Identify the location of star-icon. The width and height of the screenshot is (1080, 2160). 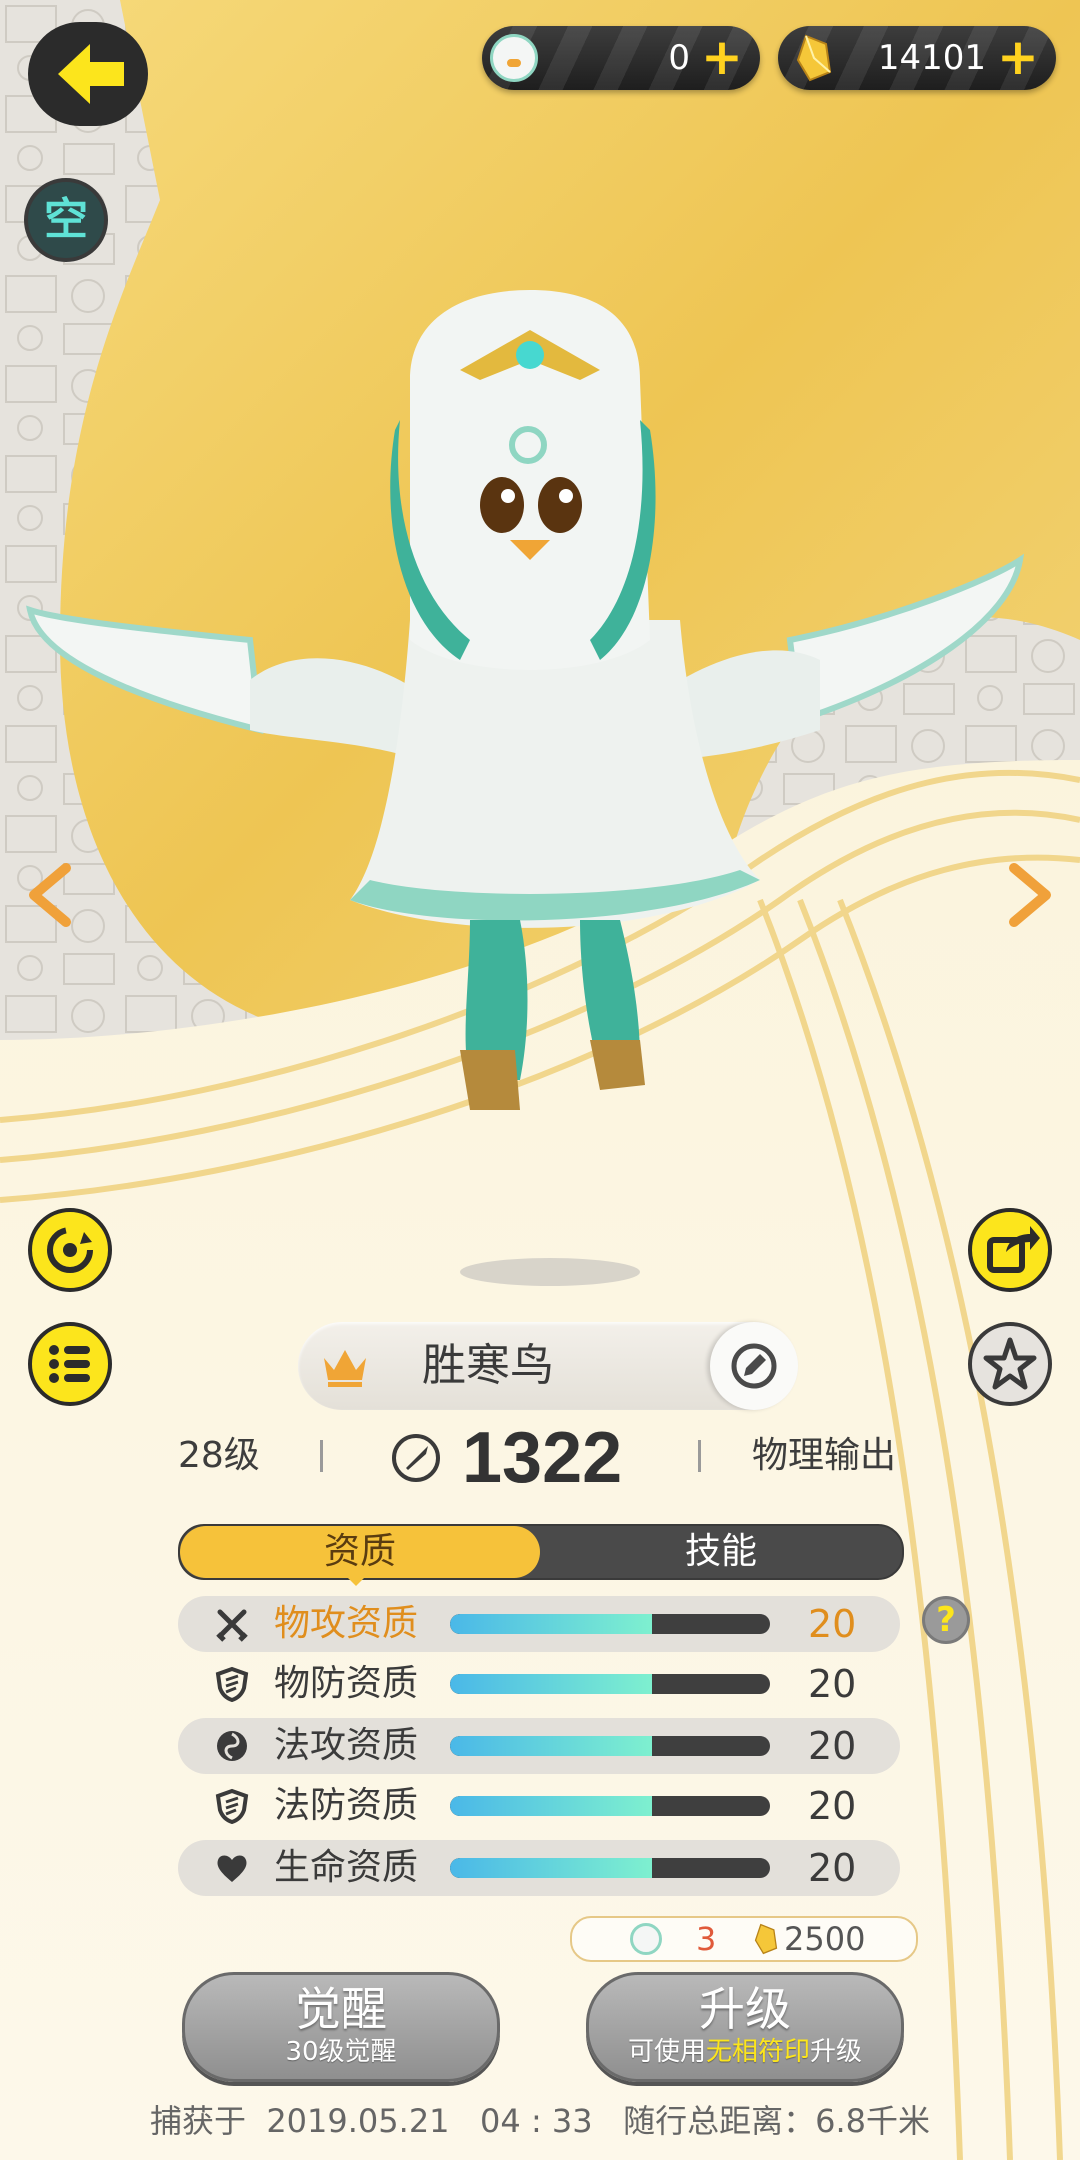
(1010, 1363).